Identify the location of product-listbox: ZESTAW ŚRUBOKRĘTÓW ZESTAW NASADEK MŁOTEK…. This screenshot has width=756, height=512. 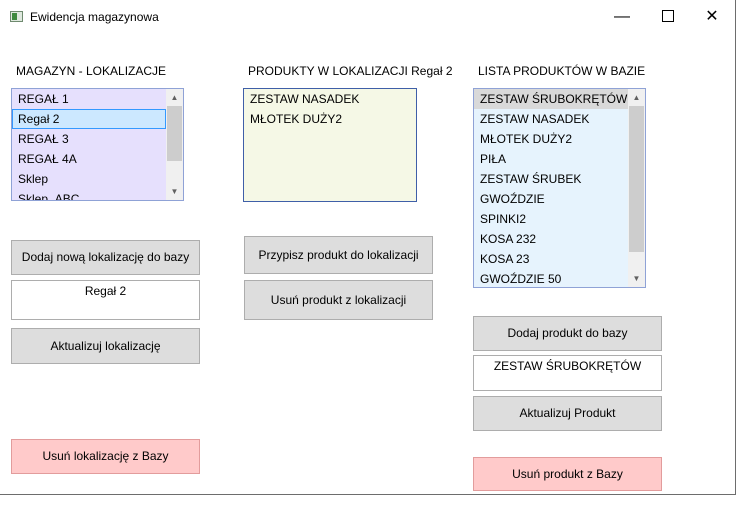
(559, 188).